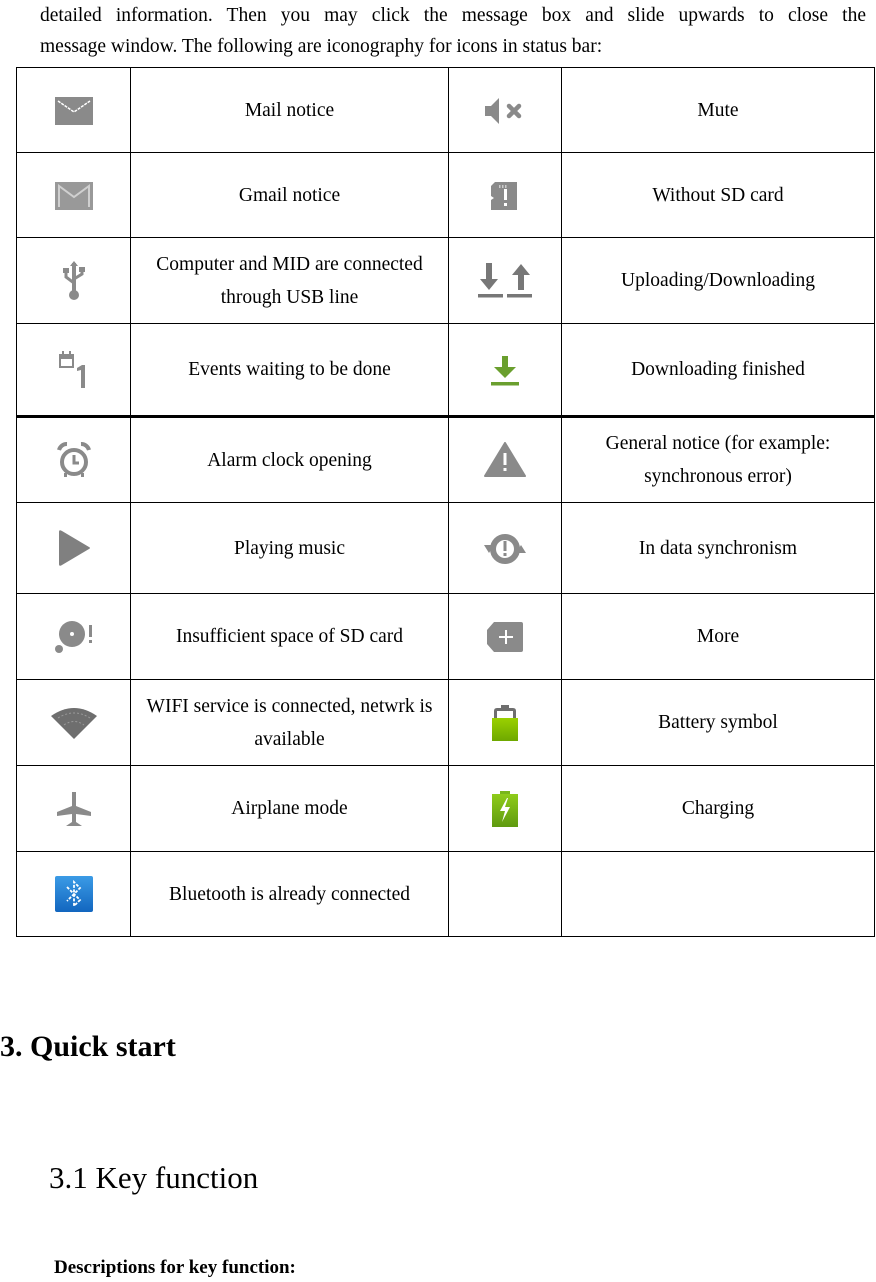 This screenshot has width=876, height=1282. Describe the element at coordinates (88, 1046) in the screenshot. I see `section-heading: 3. Quick start` at that location.